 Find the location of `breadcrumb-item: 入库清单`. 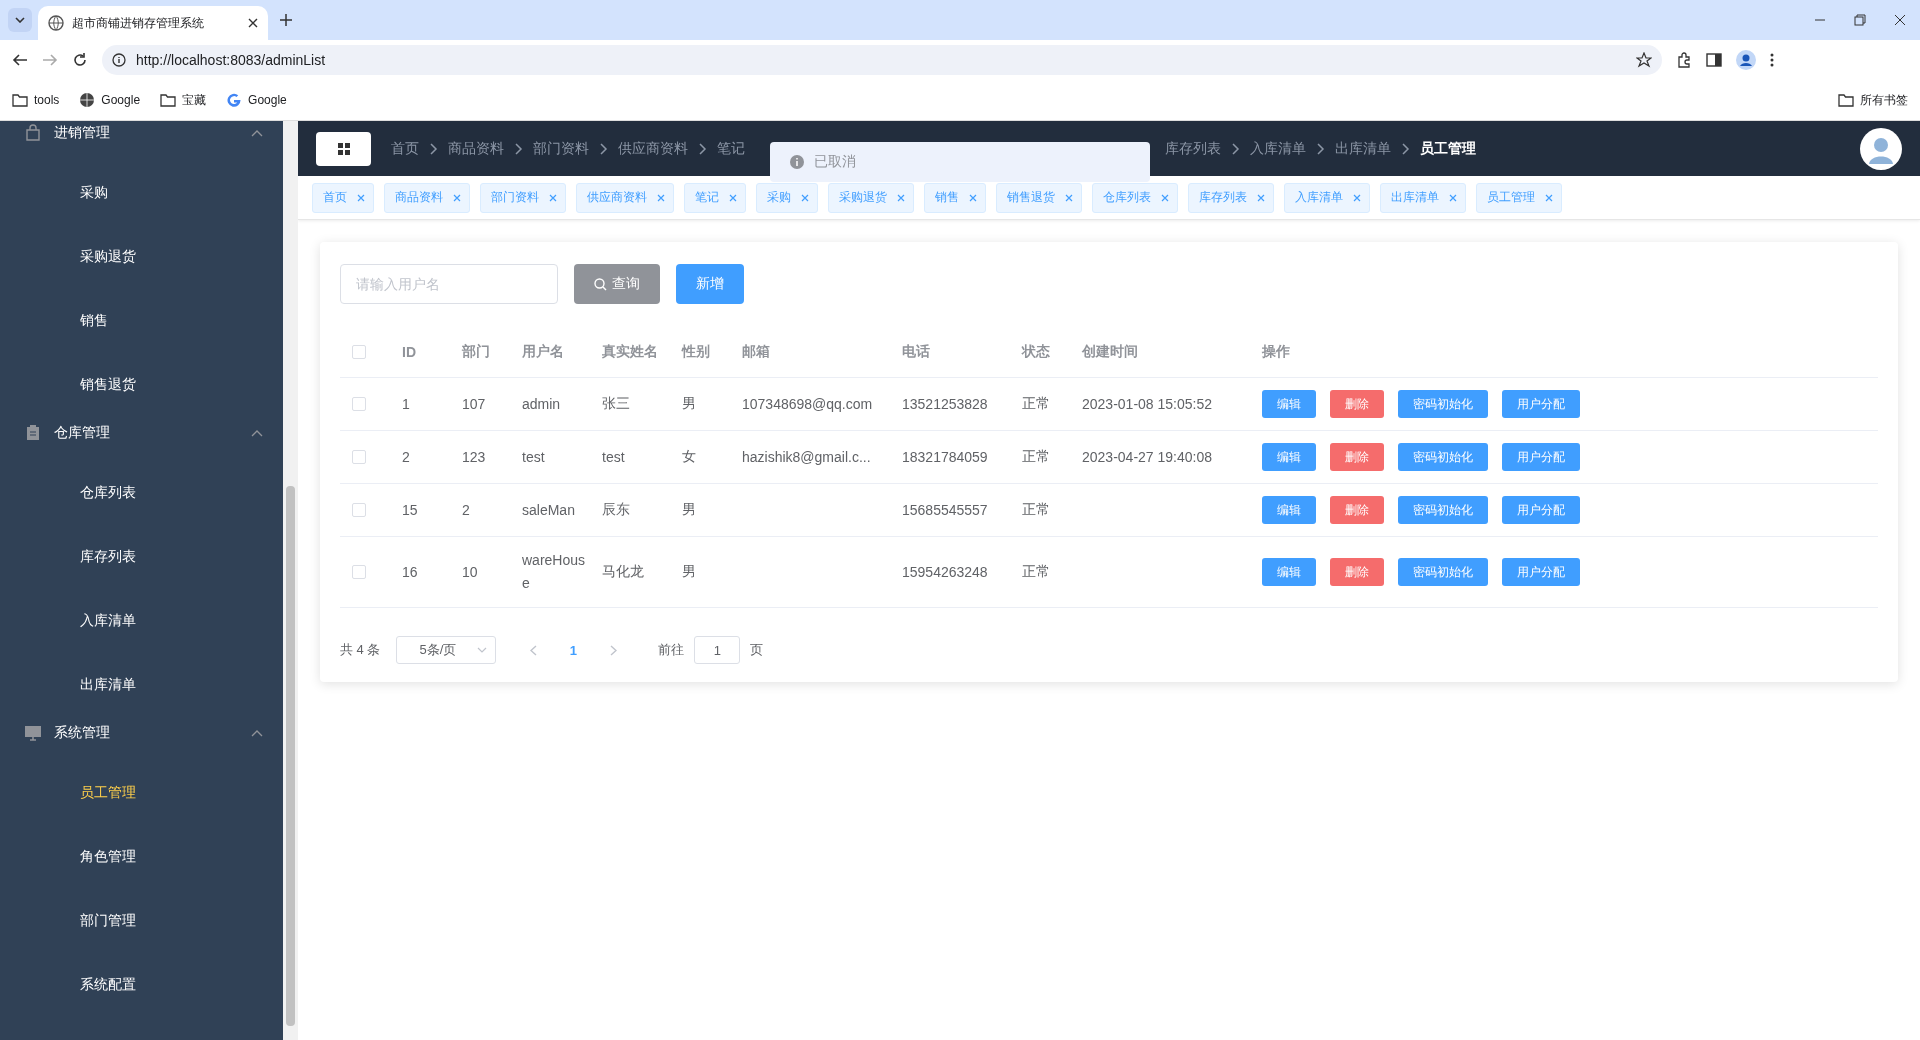

breadcrumb-item: 入库清单 is located at coordinates (1278, 148).